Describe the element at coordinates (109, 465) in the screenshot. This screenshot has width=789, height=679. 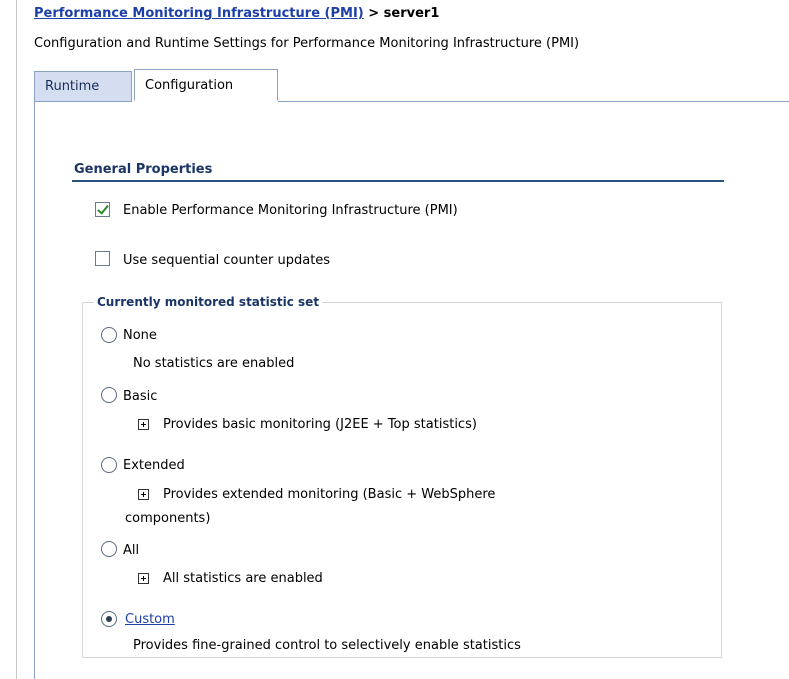
I see `radio-extended` at that location.